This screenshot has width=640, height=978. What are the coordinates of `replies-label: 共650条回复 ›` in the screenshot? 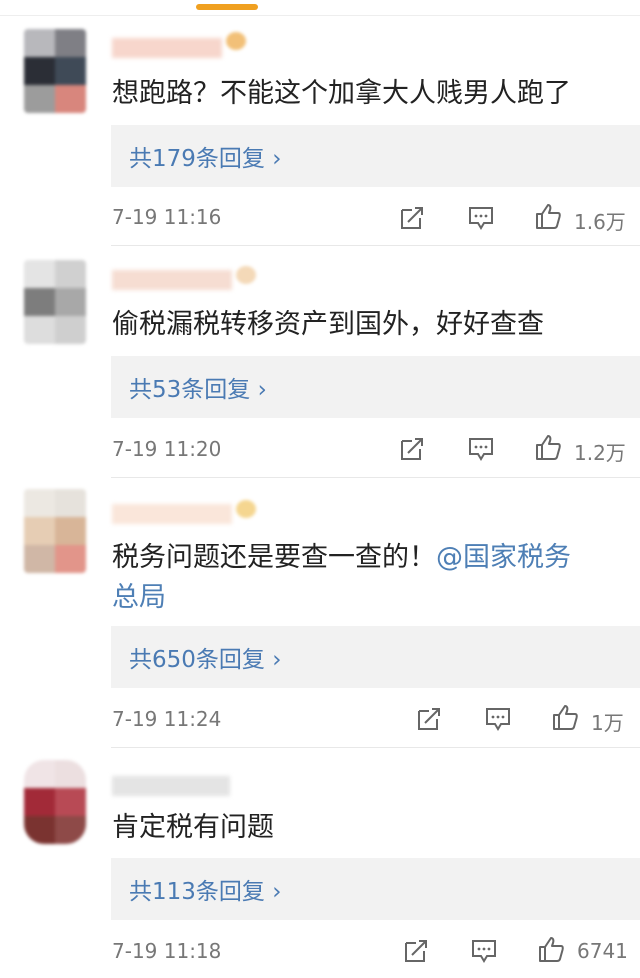 It's located at (205, 657).